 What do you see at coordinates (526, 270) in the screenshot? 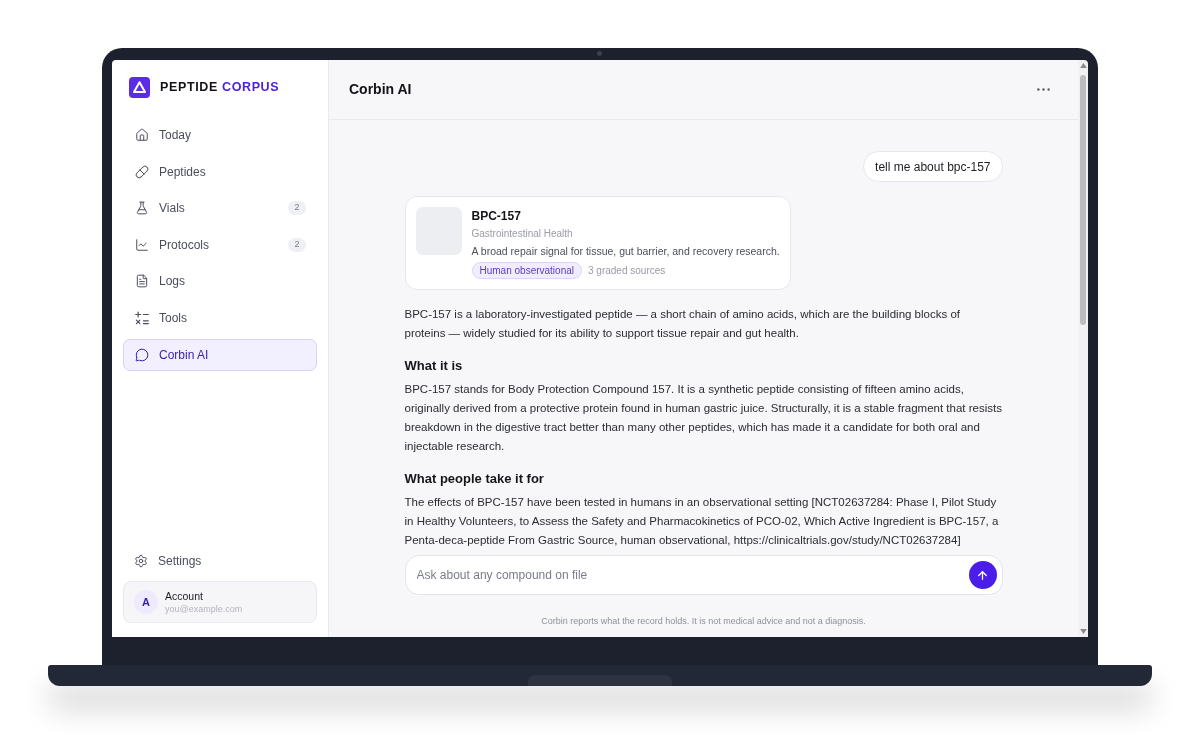
I see `evidence-tag: Human observational` at bounding box center [526, 270].